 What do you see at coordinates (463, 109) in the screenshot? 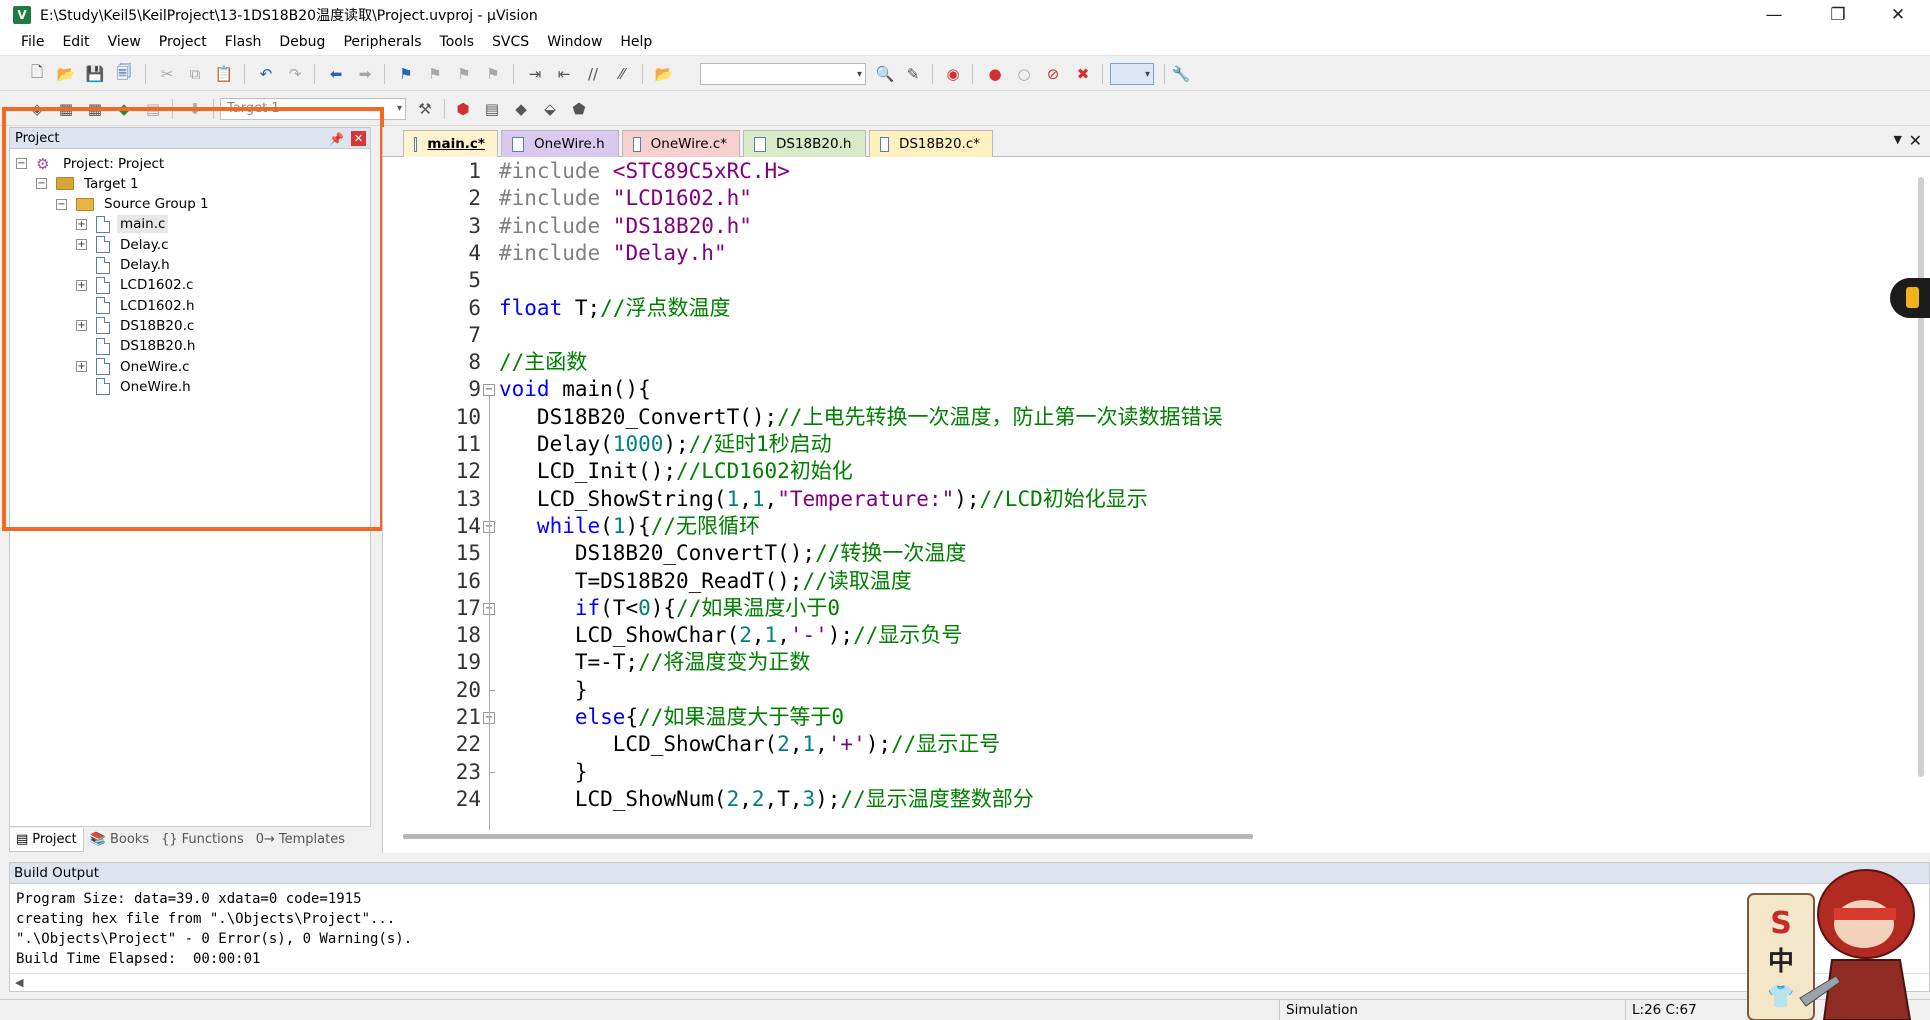
I see `manage-project-items-icon: ⬢` at bounding box center [463, 109].